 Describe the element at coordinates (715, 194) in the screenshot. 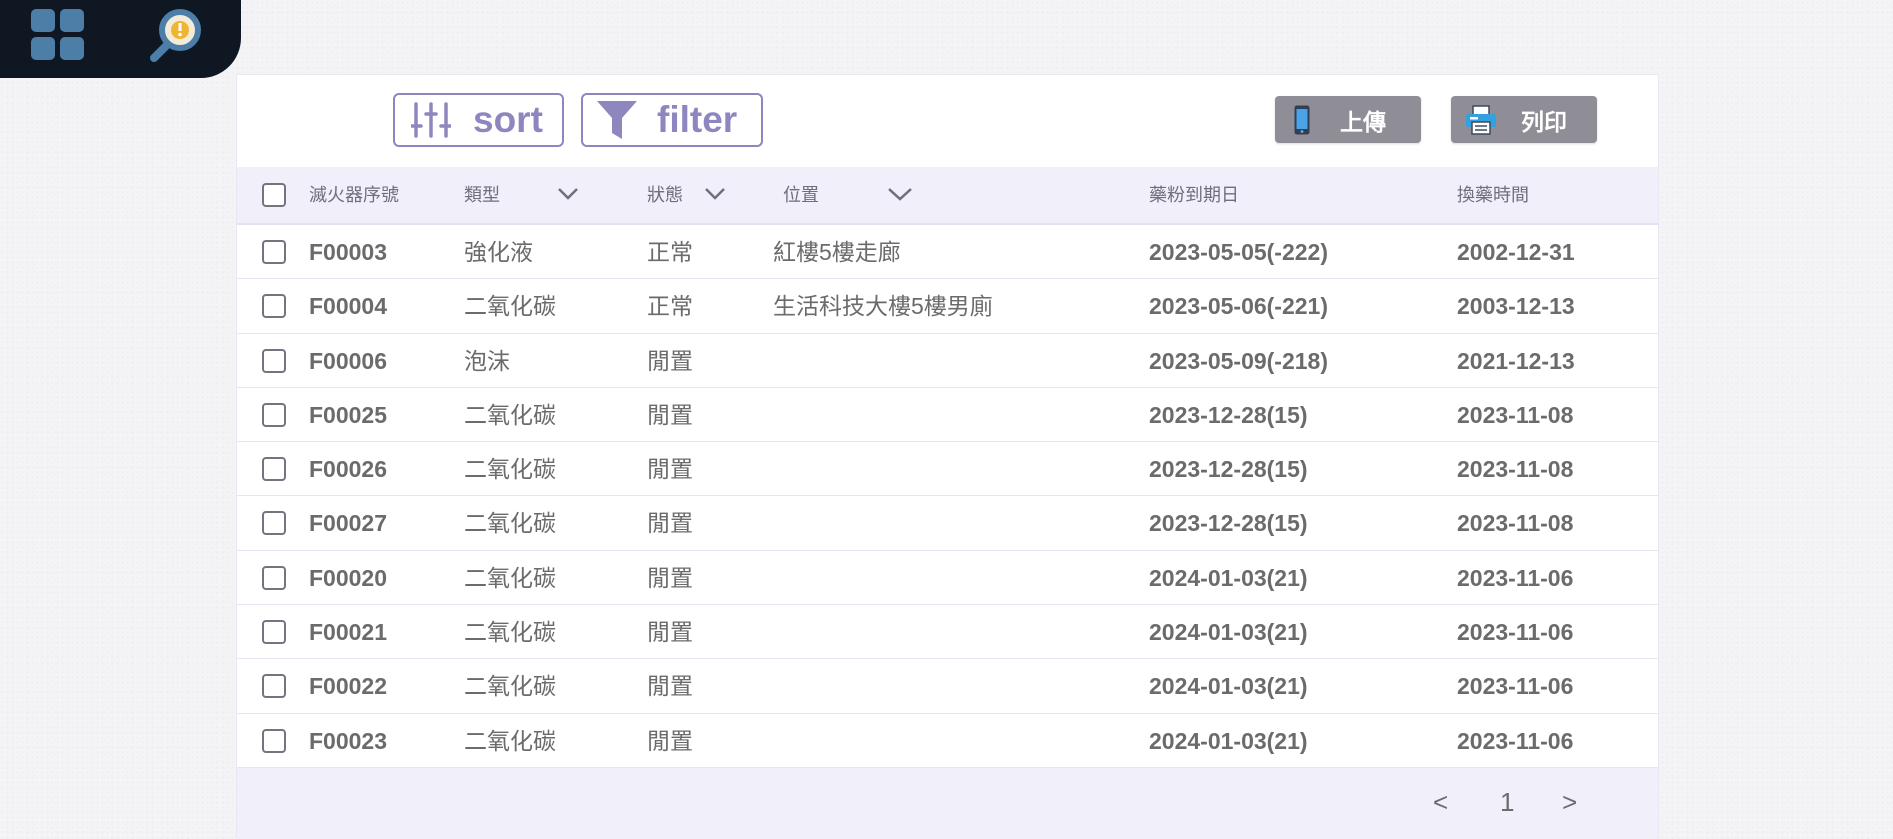

I see `status-chevron-down-icon` at that location.